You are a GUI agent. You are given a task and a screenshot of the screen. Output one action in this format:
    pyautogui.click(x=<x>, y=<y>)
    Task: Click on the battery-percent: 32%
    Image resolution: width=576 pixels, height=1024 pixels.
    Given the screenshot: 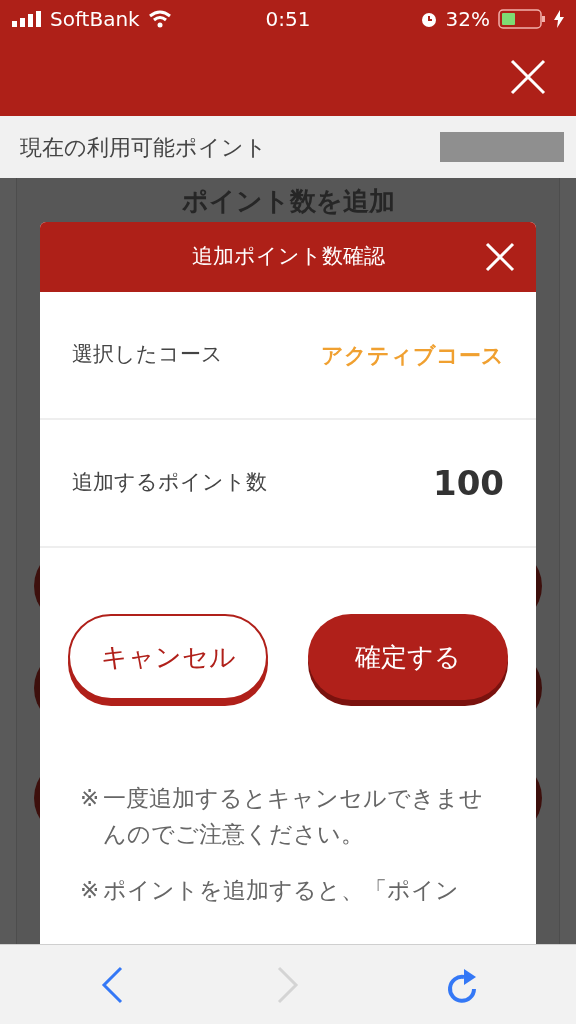 What is the action you would take?
    pyautogui.click(x=467, y=19)
    